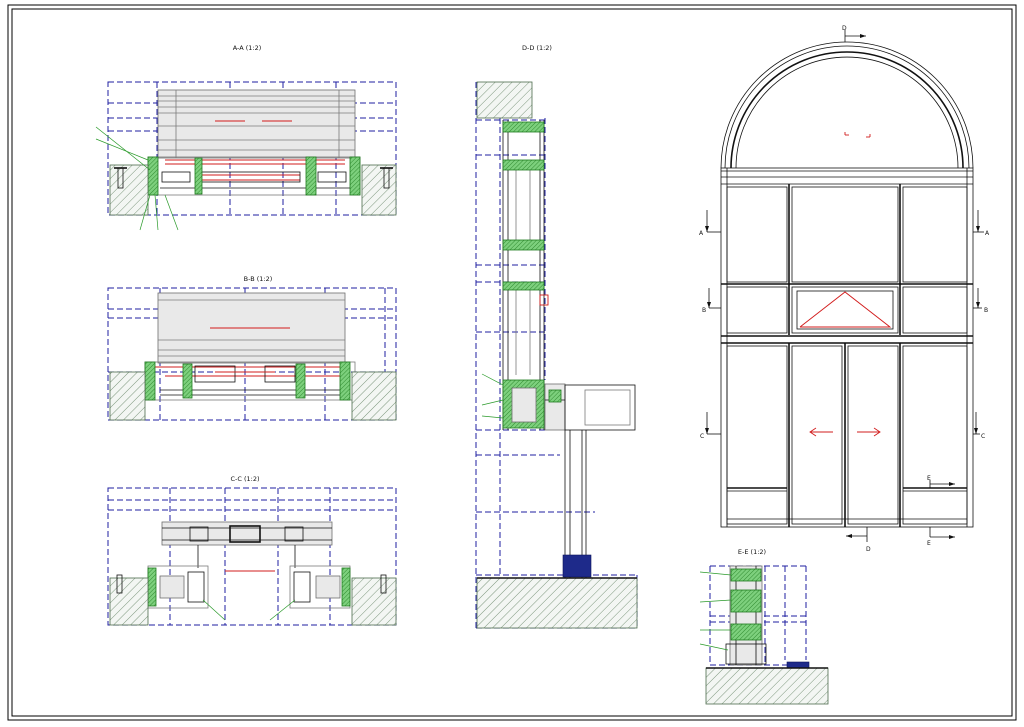 Image resolution: width=1024 pixels, height=727 pixels. Describe the element at coordinates (244, 479) in the screenshot. I see `section-c-c-title: C-C (1:2)` at that location.